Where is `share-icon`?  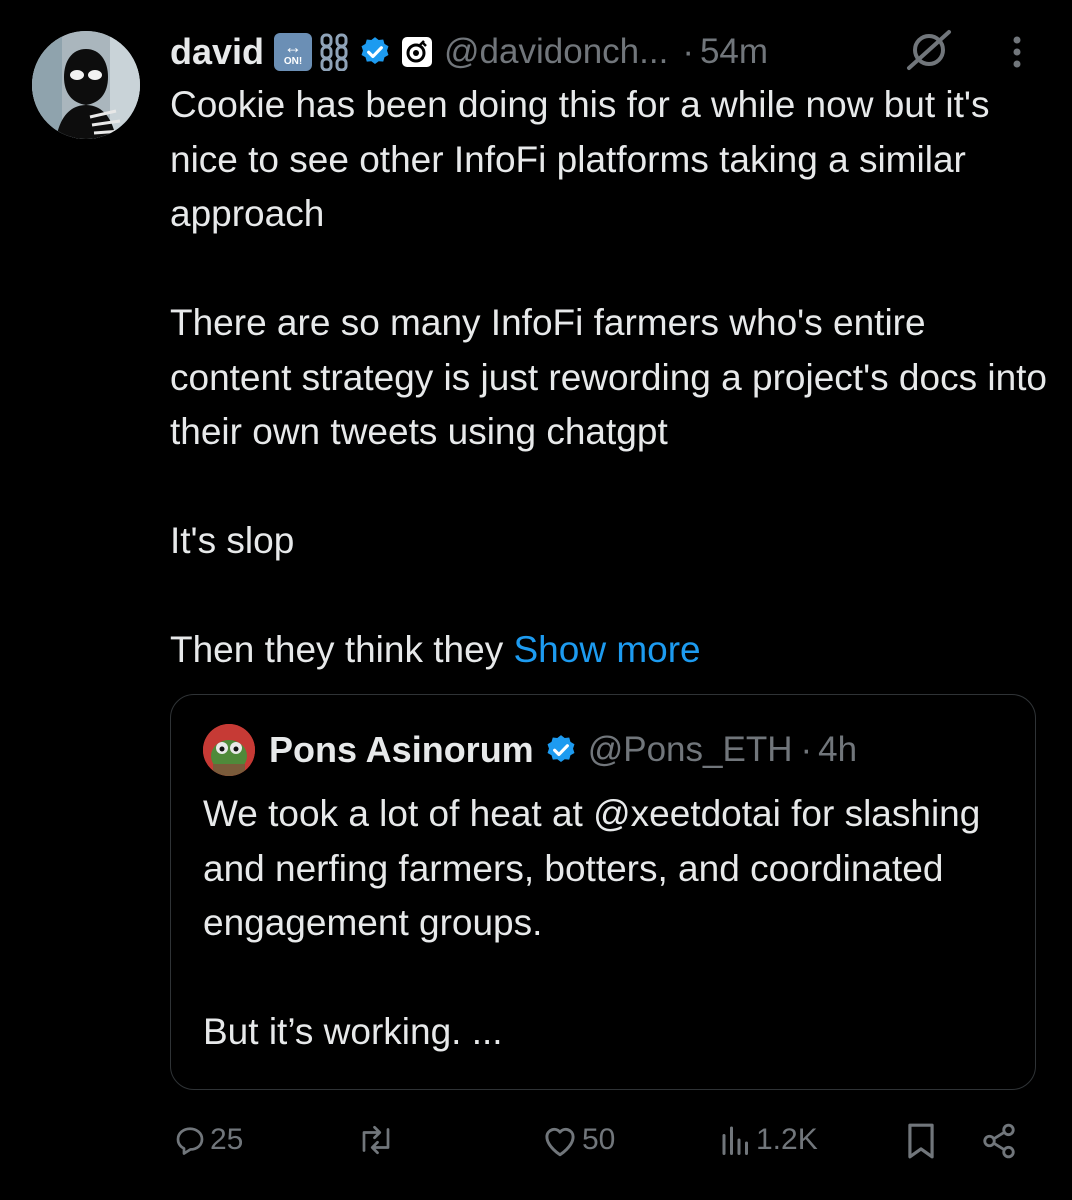
share-icon is located at coordinates (999, 1141).